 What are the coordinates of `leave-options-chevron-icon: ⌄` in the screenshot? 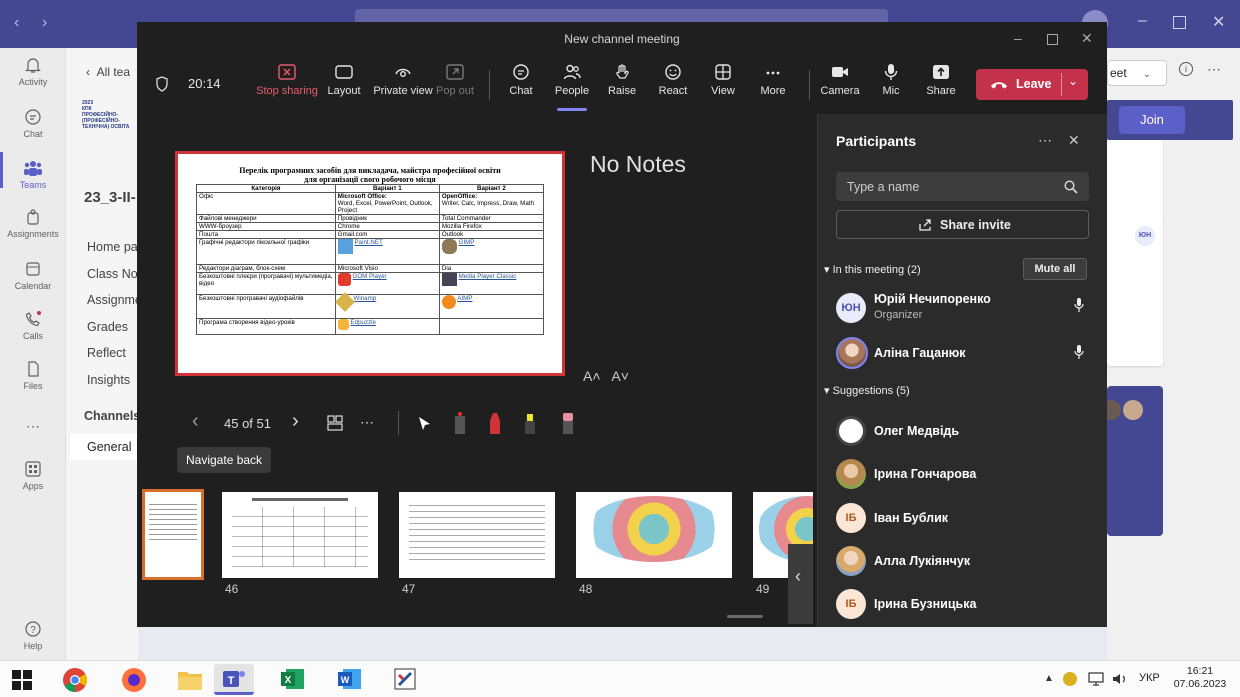 It's located at (1073, 81).